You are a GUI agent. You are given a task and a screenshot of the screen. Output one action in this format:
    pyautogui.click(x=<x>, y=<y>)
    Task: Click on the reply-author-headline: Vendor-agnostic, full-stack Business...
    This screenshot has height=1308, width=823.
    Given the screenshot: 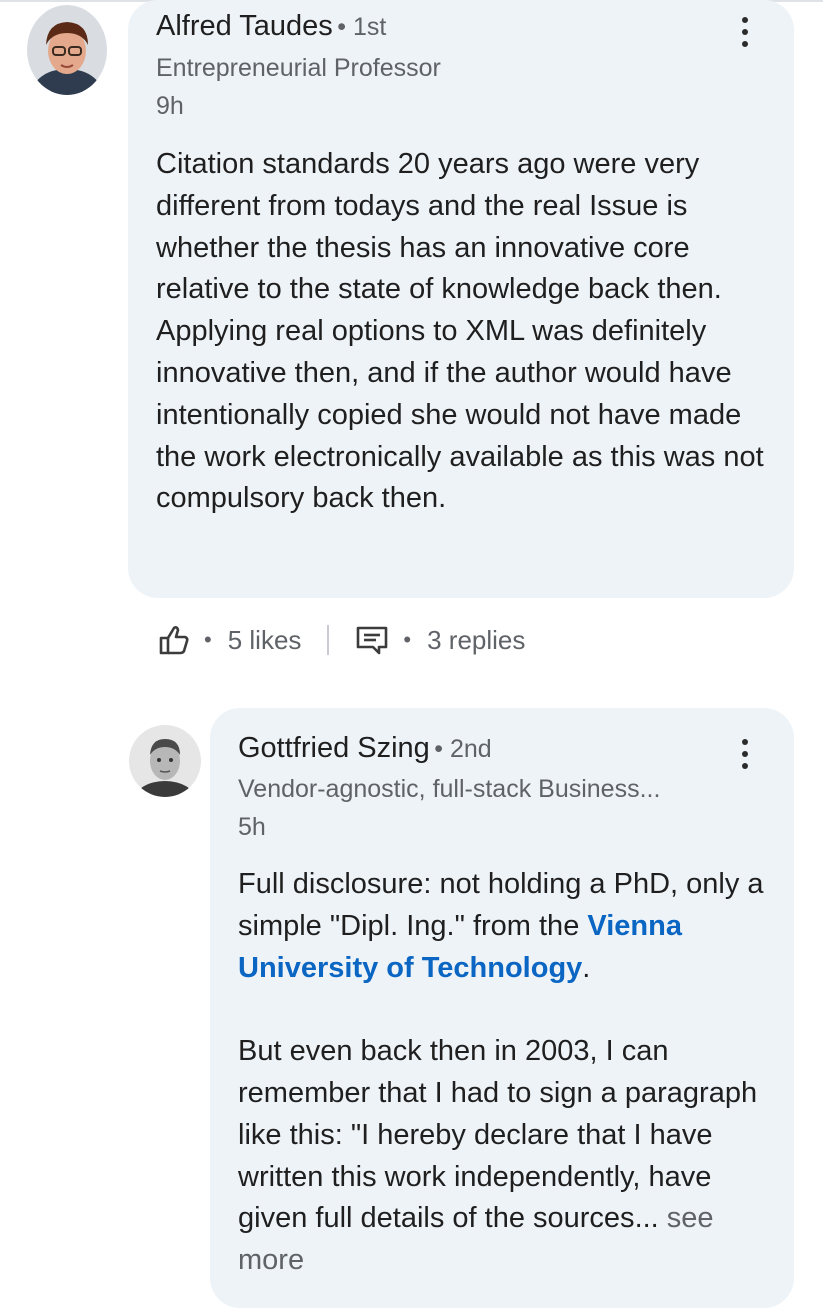 What is the action you would take?
    pyautogui.click(x=449, y=789)
    